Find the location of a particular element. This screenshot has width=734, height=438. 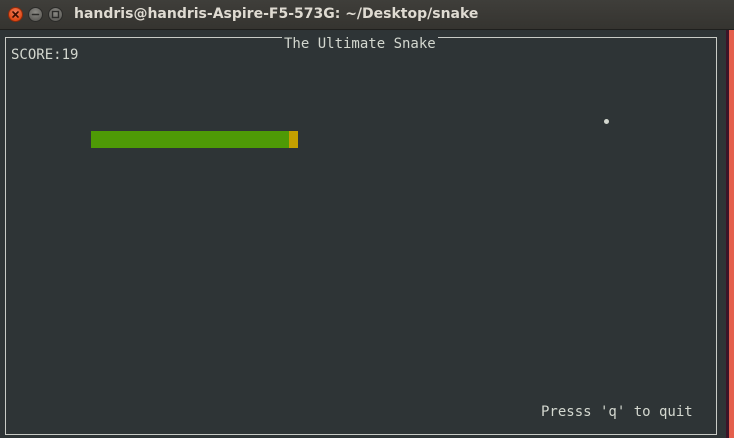

minimize-icon is located at coordinates (35, 14).